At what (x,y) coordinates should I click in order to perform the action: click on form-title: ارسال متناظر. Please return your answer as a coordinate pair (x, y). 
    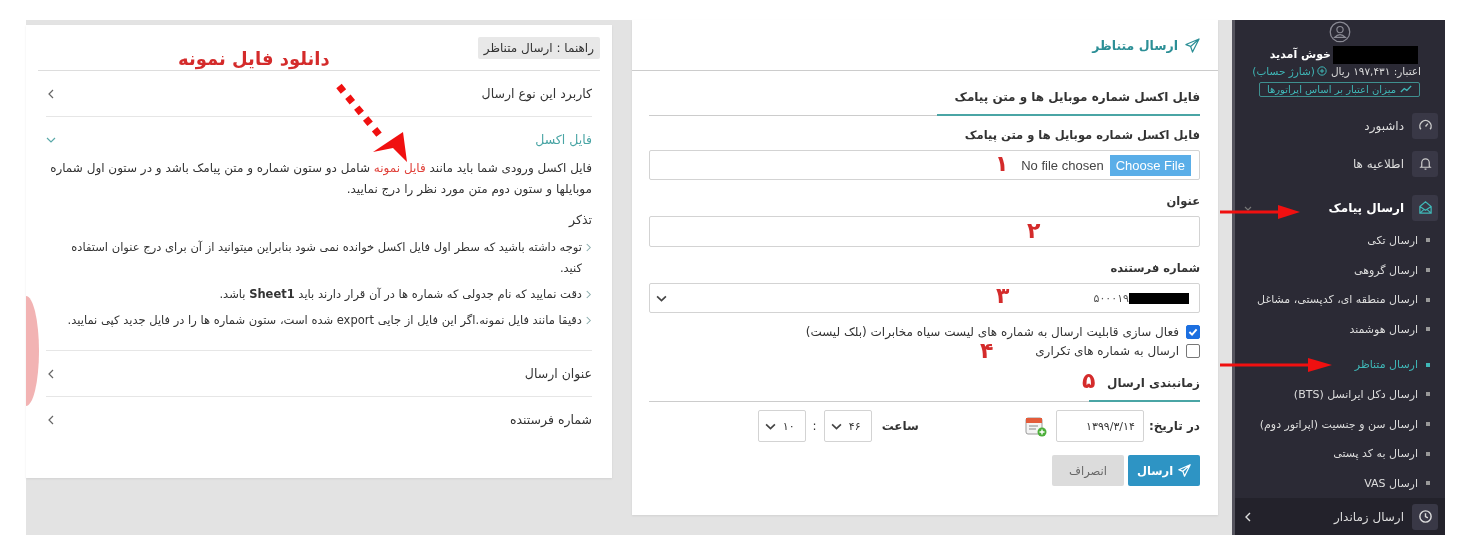
    Looking at the image, I should click on (1135, 45).